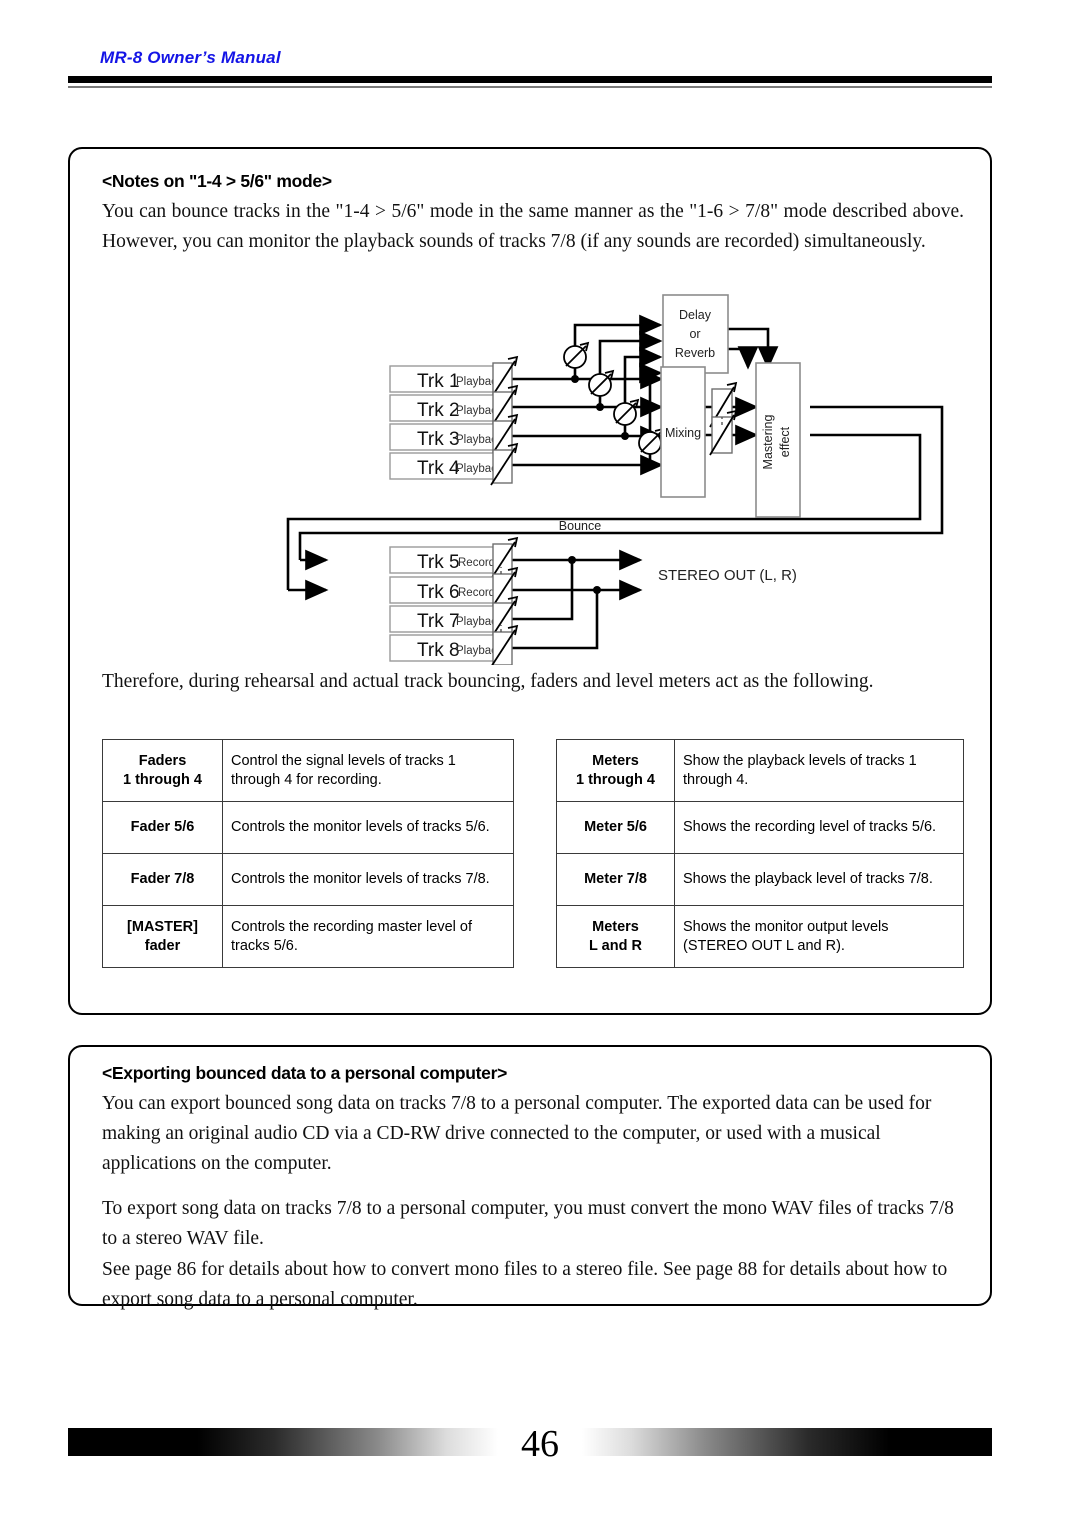 This screenshot has height=1526, width=1080. What do you see at coordinates (683, 433) in the screenshot?
I see `svg-text: Mixing` at bounding box center [683, 433].